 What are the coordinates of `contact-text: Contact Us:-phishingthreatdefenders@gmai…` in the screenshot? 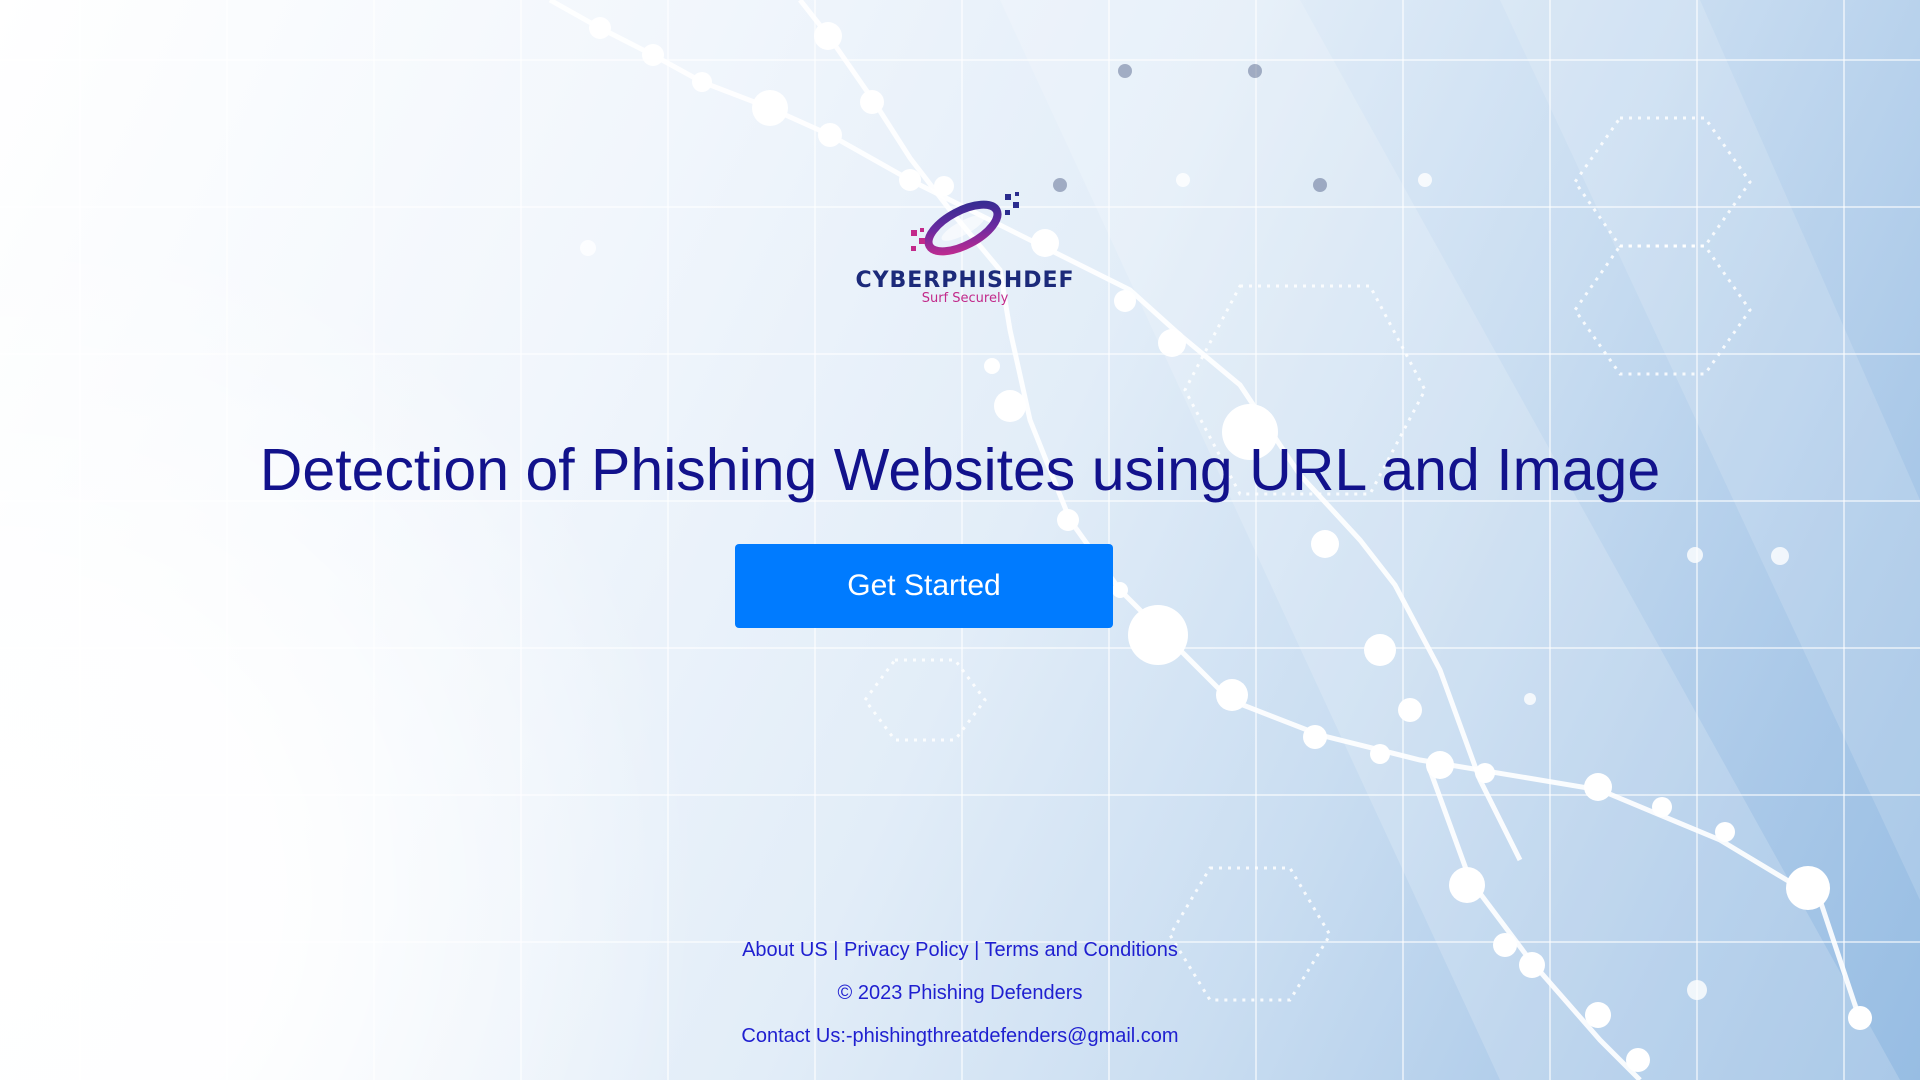 It's located at (960, 1036).